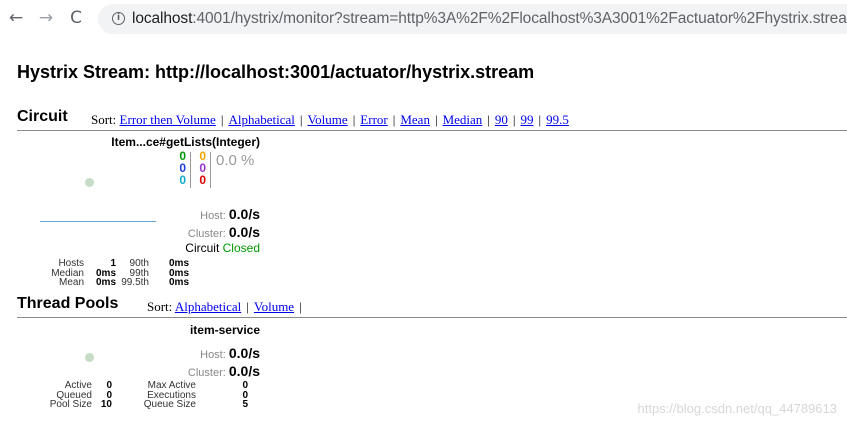  Describe the element at coordinates (201, 168) in the screenshot. I see `counts-right: 0 0 0` at that location.